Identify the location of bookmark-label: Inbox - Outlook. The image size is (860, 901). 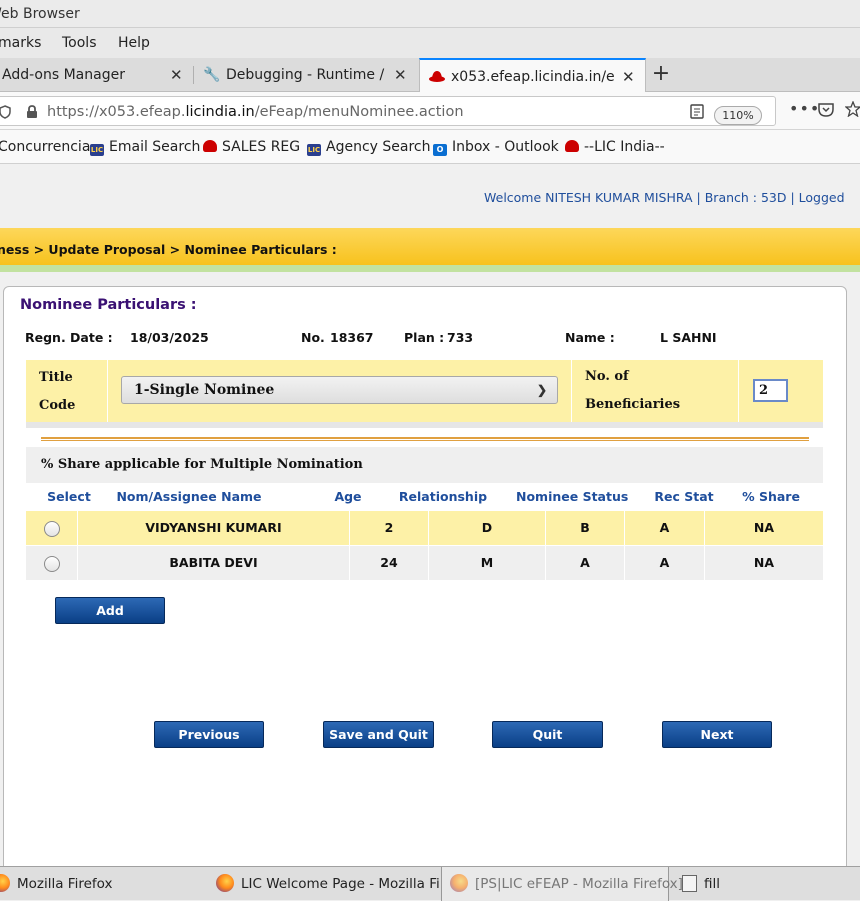
(505, 147).